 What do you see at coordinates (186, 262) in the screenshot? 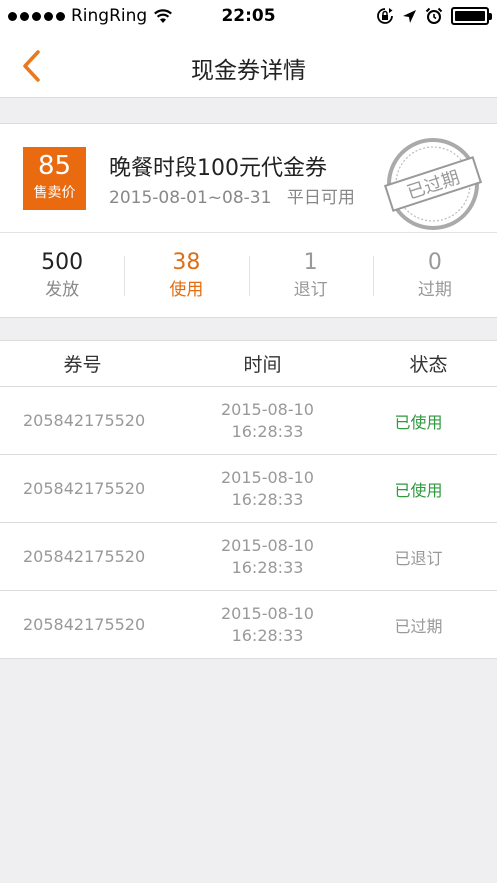
I see `stat-value: 38` at bounding box center [186, 262].